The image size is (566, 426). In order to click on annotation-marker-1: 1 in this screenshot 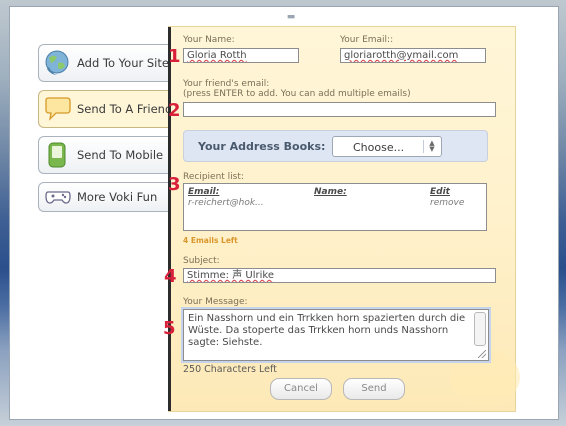, I will do `click(174, 56)`.